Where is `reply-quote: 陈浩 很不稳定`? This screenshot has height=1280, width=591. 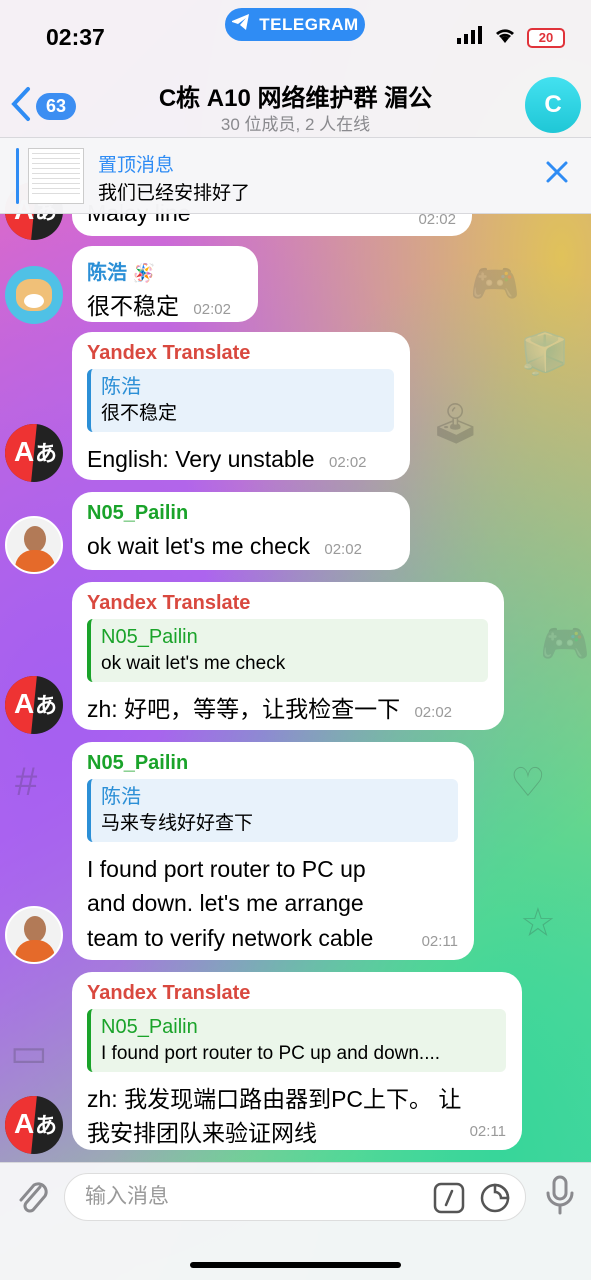
reply-quote: 陈浩 很不稳定 is located at coordinates (240, 400).